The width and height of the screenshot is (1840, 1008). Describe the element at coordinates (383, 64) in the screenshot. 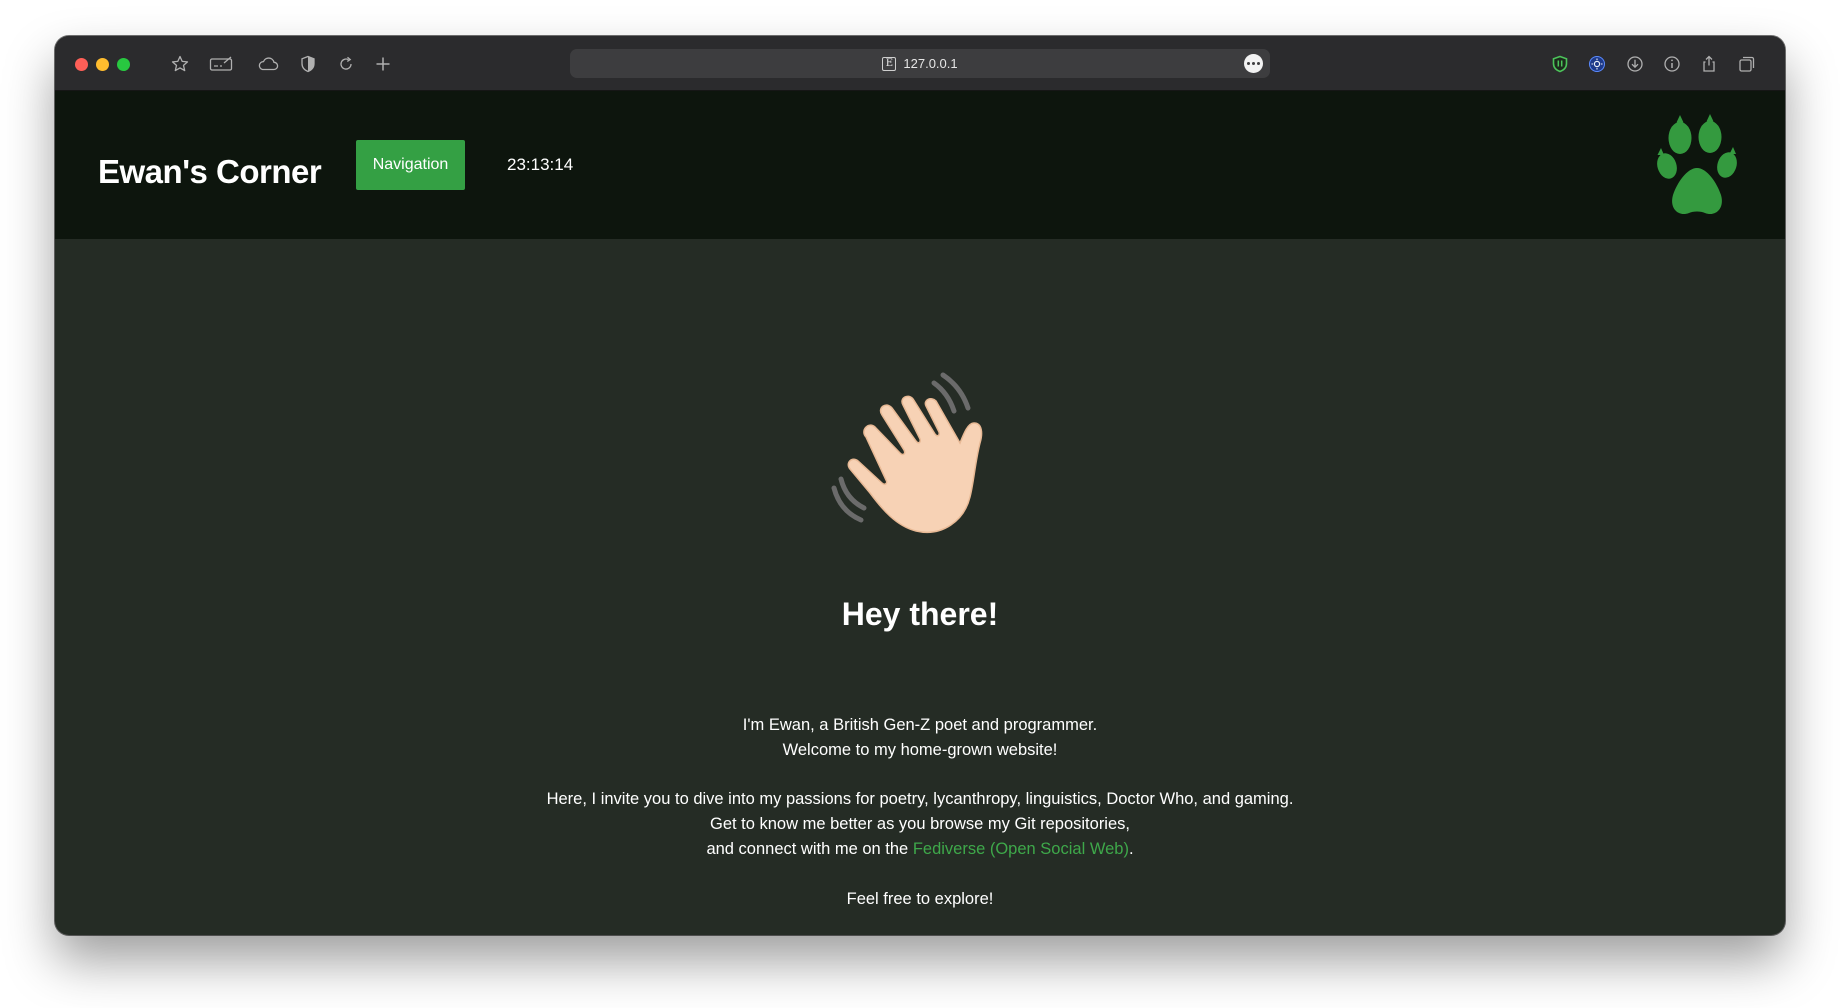

I see `new-tab-plus-icon` at that location.